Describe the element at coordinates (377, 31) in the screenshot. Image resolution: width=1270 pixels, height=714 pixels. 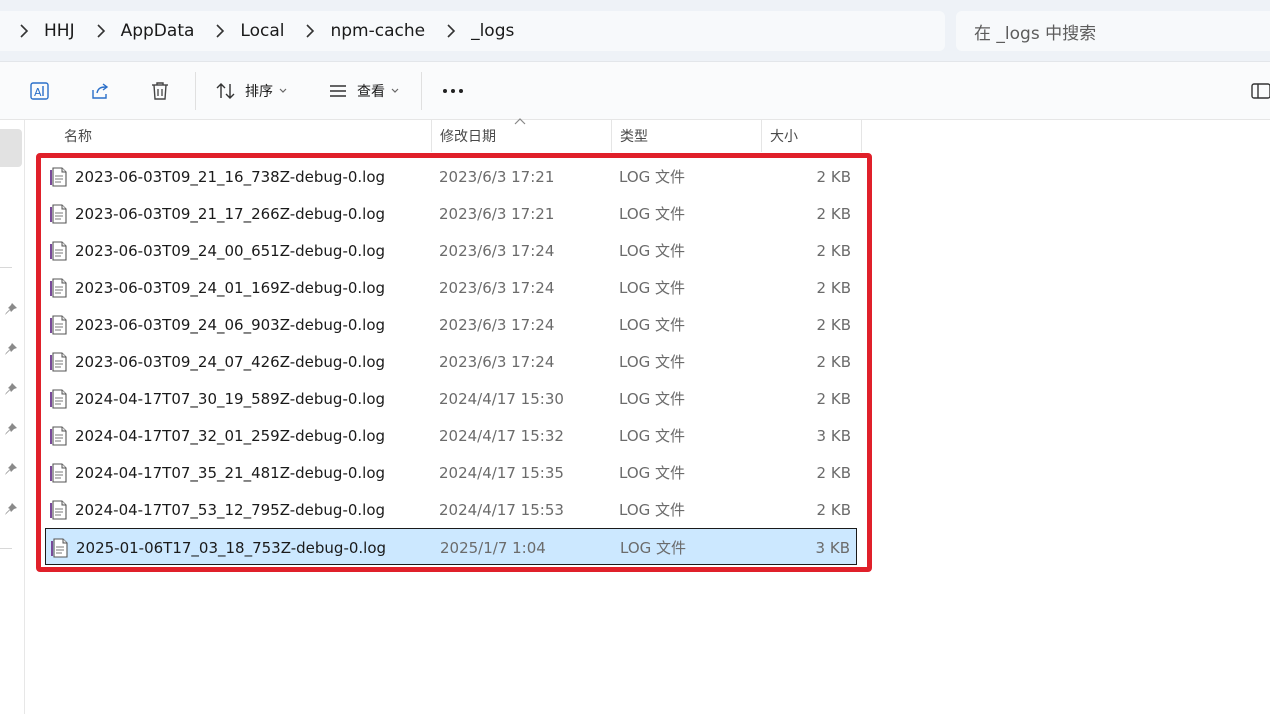
I see `breadcrumb-item-npm-cache: npm-cache` at that location.